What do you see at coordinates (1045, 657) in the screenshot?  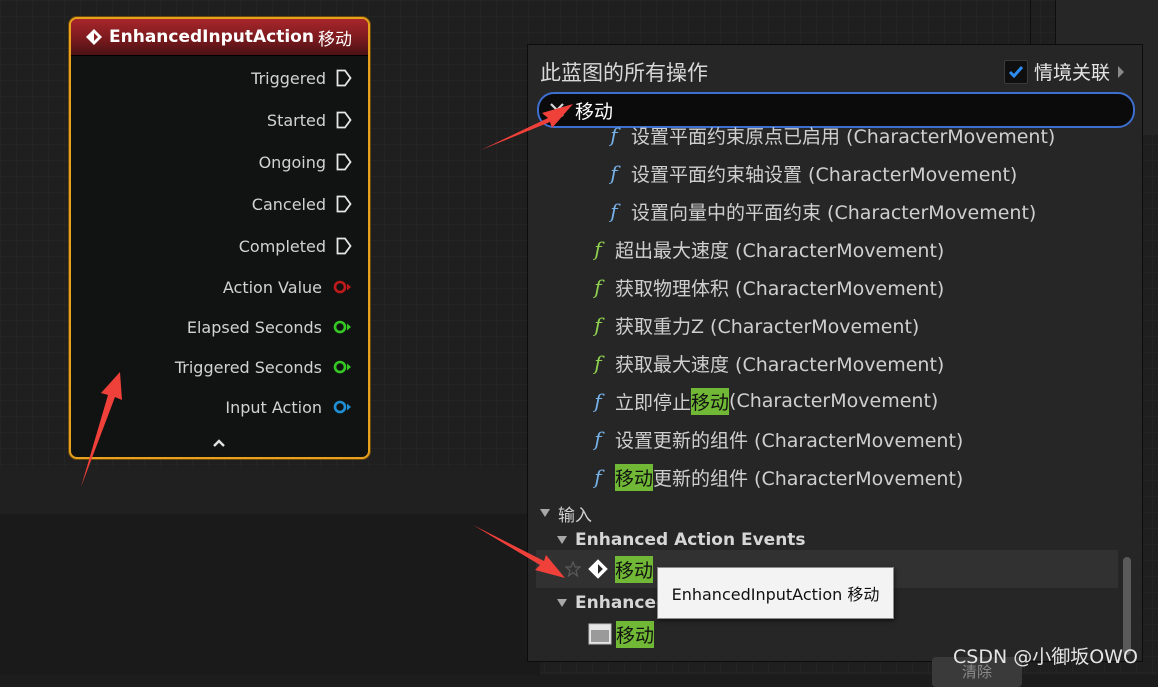 I see `watermark: CSDN @小御坂OWO` at bounding box center [1045, 657].